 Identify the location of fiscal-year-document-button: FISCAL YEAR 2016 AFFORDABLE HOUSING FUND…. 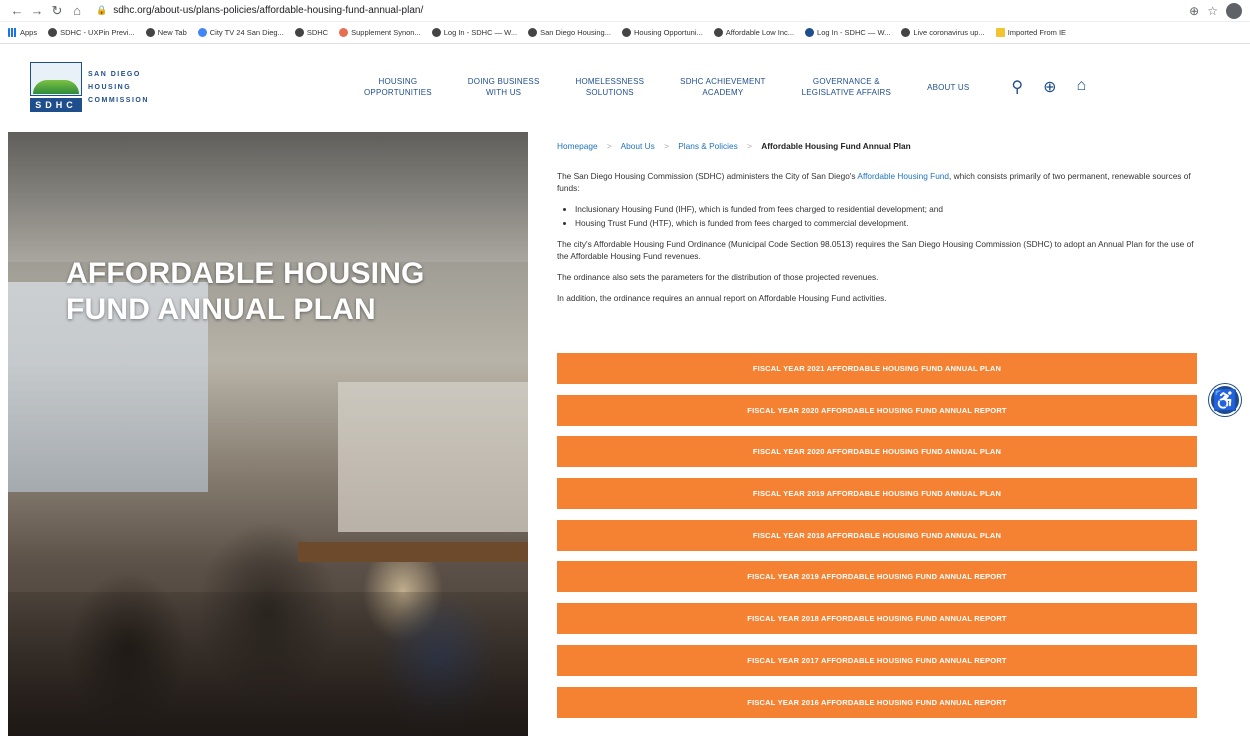
(877, 702).